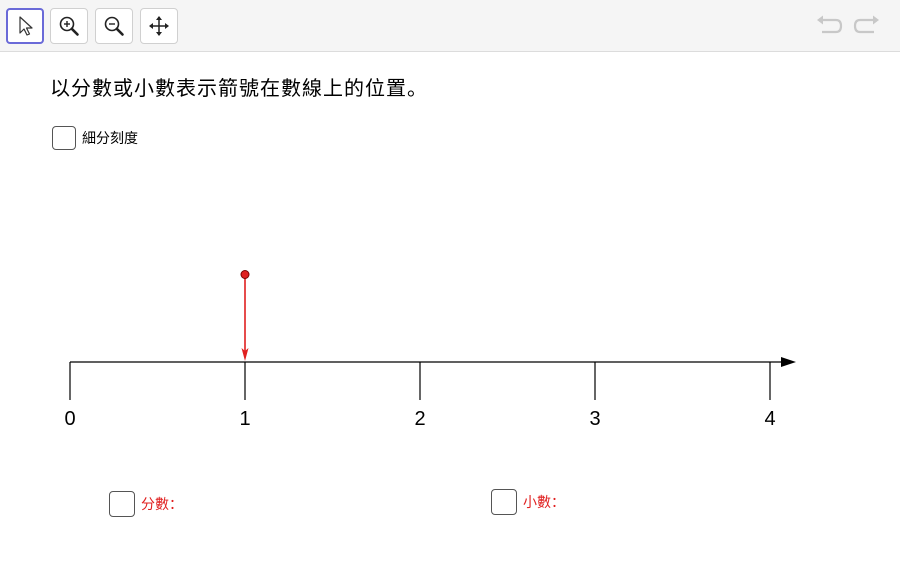  Describe the element at coordinates (594, 419) in the screenshot. I see `tick-label: 3` at that location.